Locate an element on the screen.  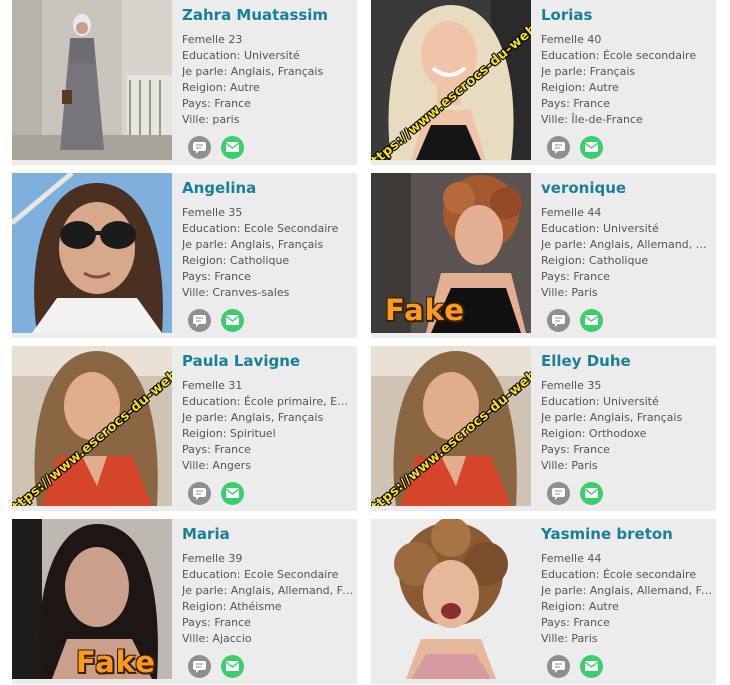
religion: Reigion: Spirituel is located at coordinates (229, 433).